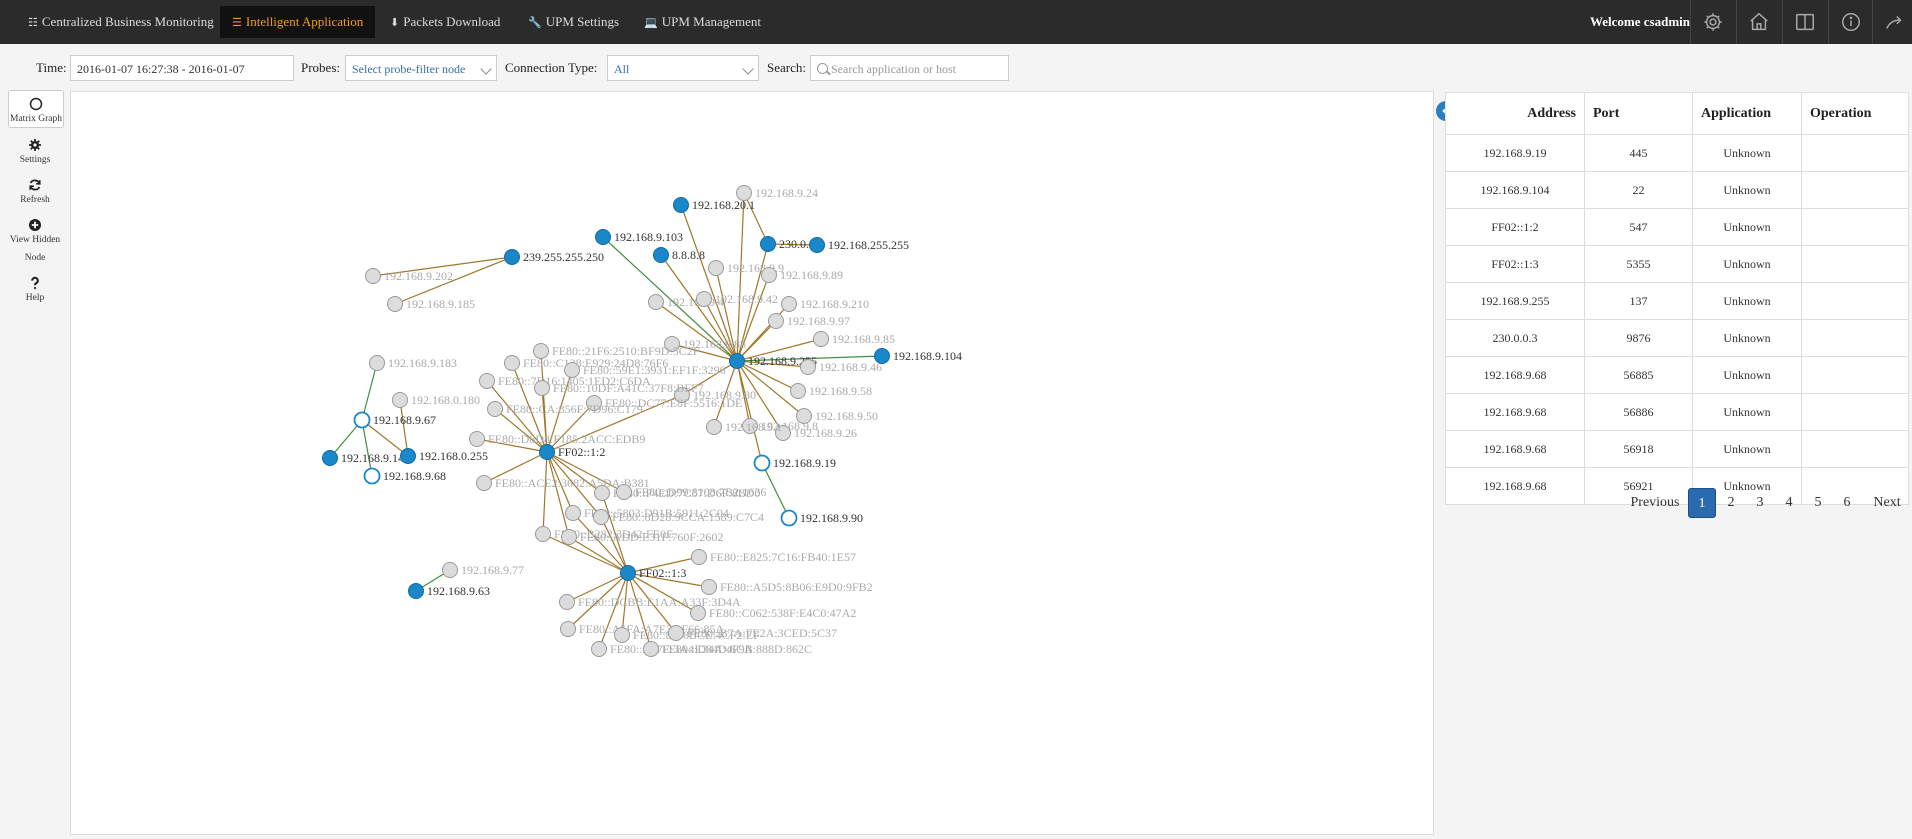 This screenshot has height=839, width=1912. Describe the element at coordinates (1702, 503) in the screenshot. I see `pagination-page-1: 1` at that location.